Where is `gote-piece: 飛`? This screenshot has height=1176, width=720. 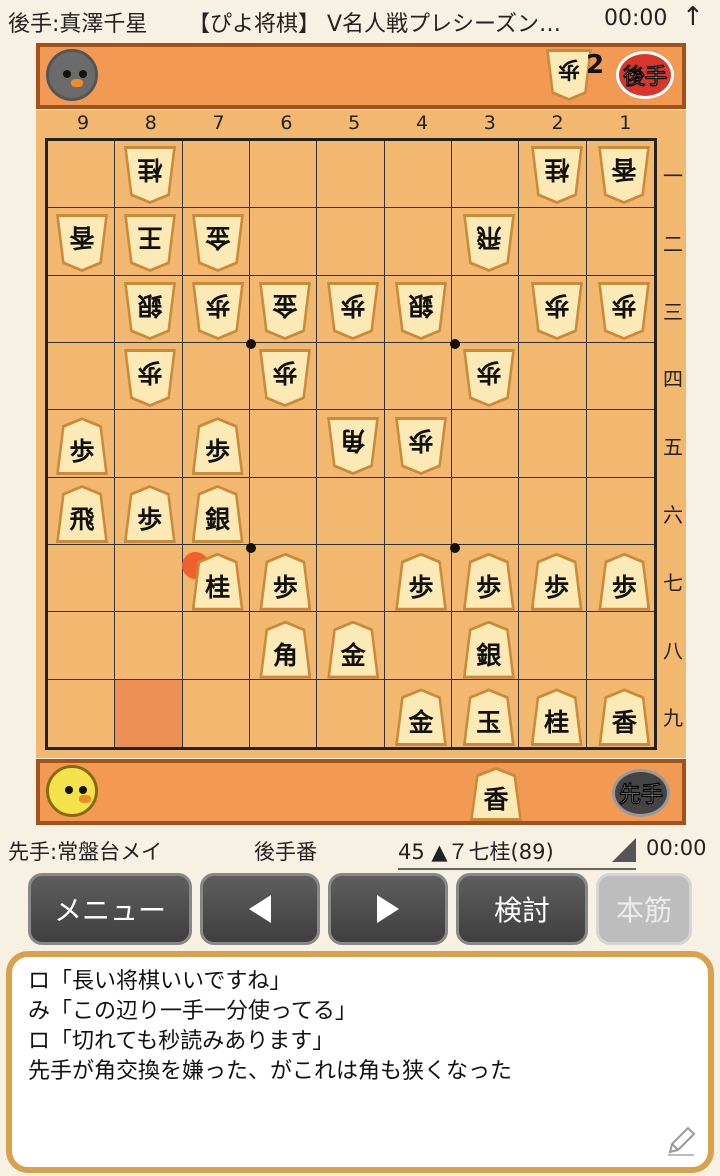
gote-piece: 飛 is located at coordinates (489, 243).